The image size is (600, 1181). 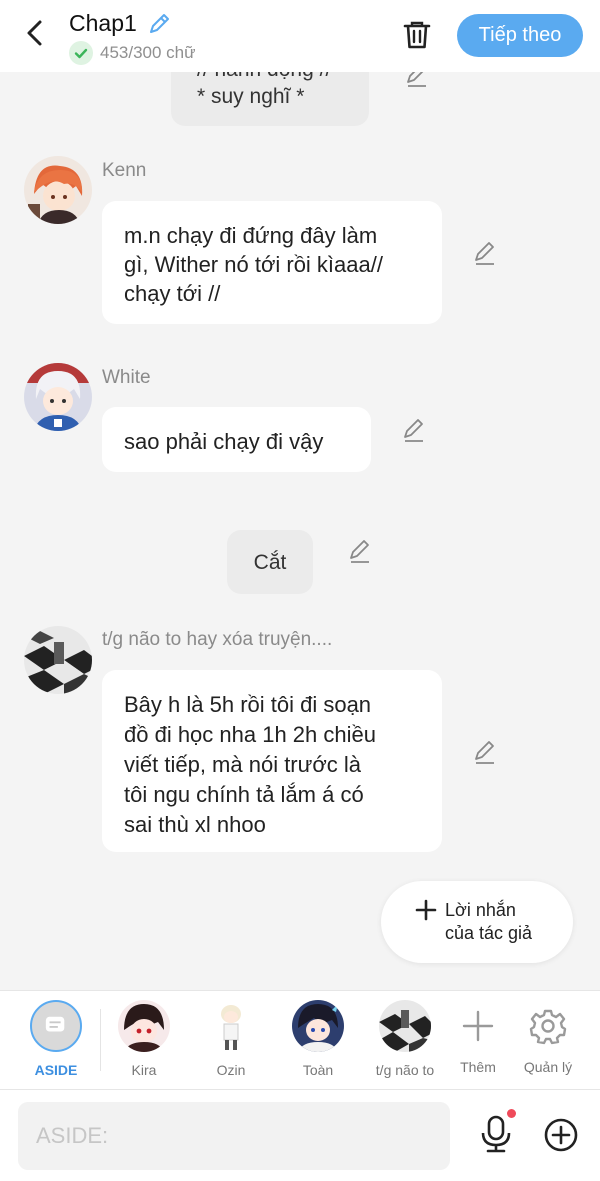 I want to click on character-label: Kira, so click(x=144, y=1070).